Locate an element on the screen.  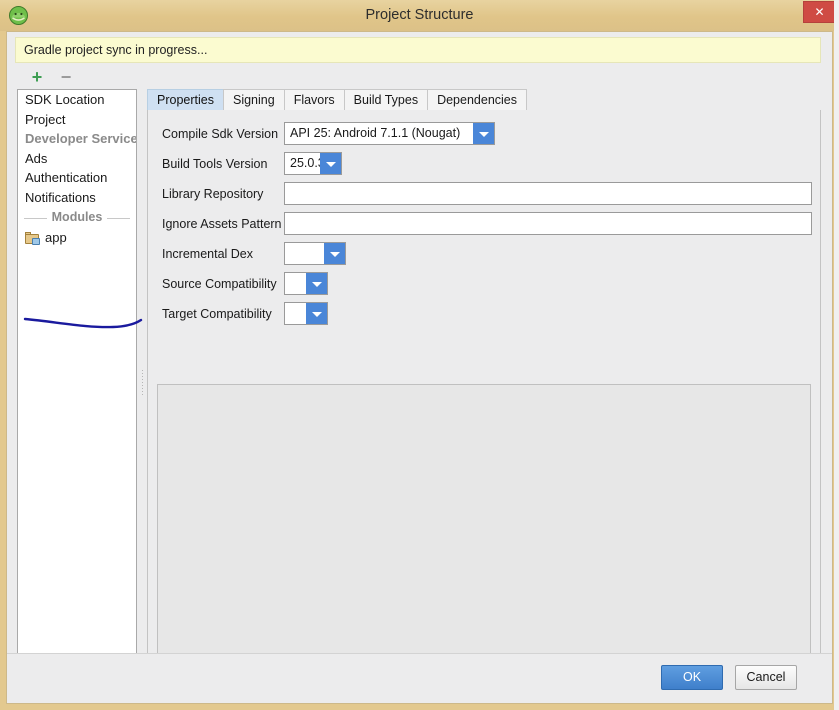
target-compatibility-combo is located at coordinates (306, 313).